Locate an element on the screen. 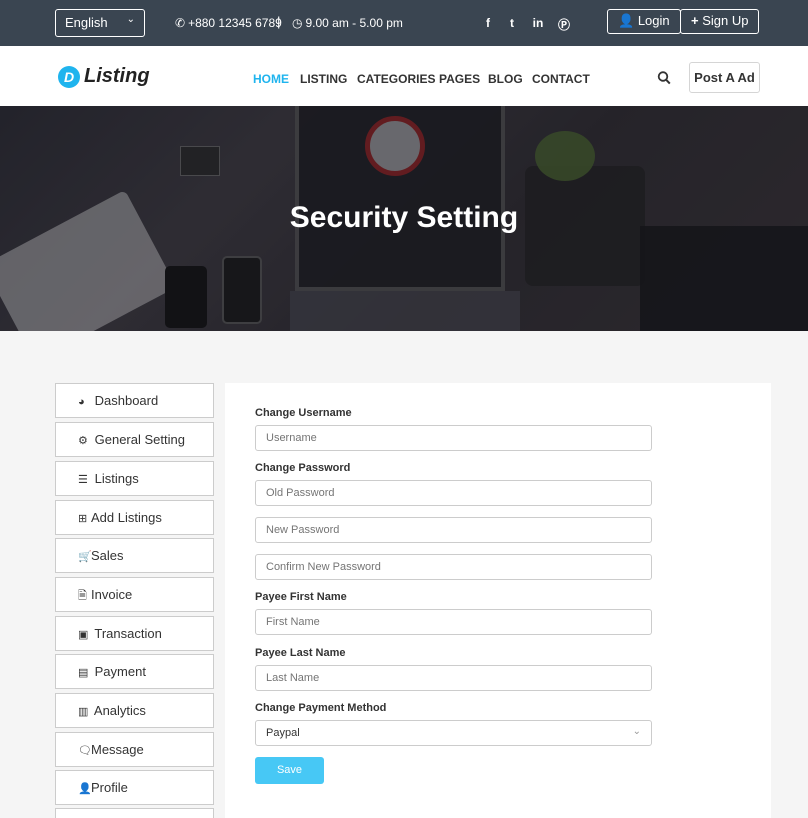 This screenshot has width=808, height=818. old-password-input is located at coordinates (453, 493).